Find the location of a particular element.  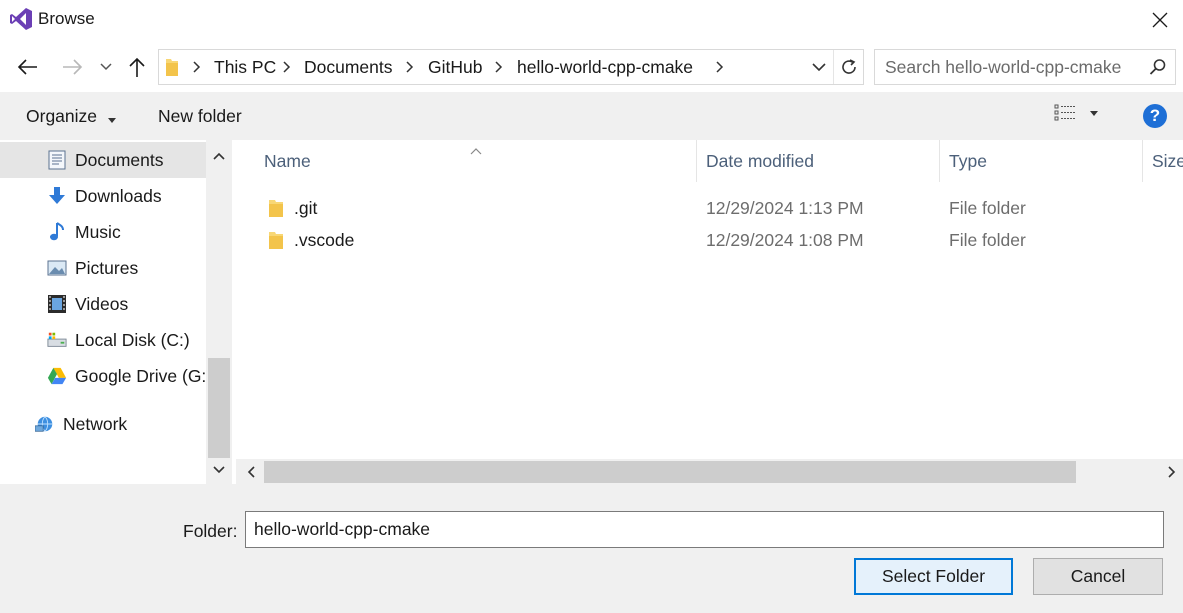

nav-item-local-disk: Local Disk (C:) is located at coordinates (103, 340).